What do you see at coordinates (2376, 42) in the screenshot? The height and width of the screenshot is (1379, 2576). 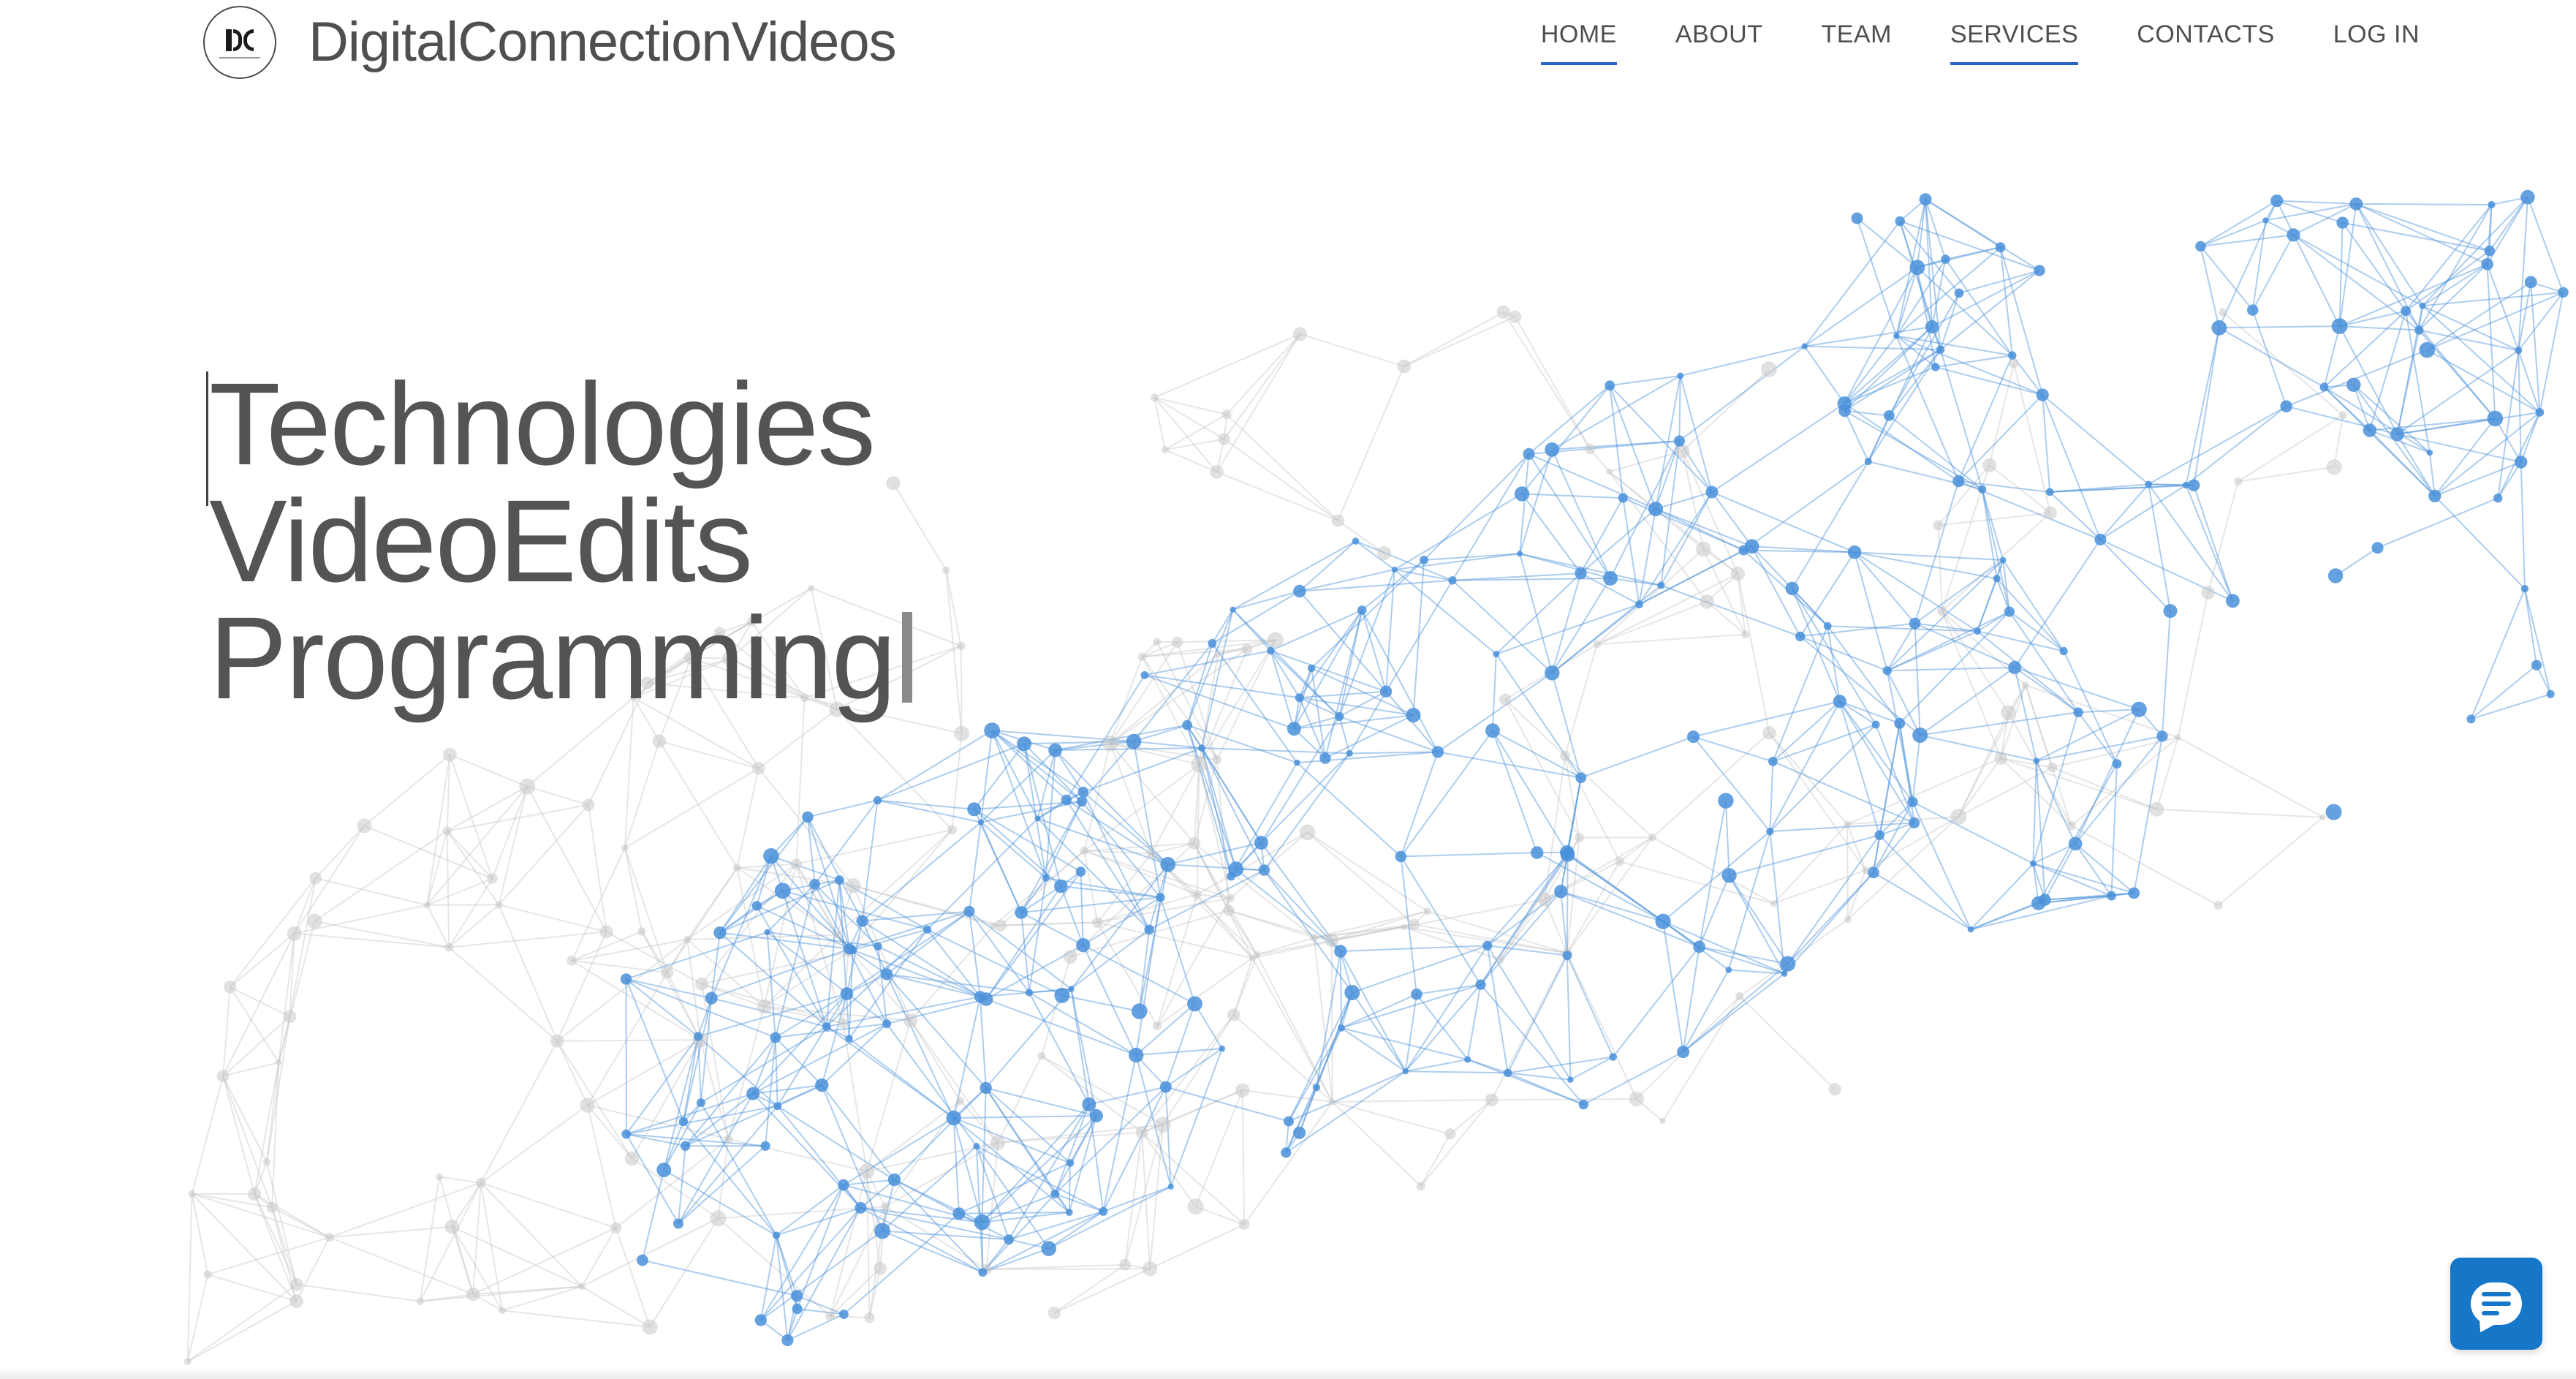 I see `nav-log-in: LOG IN` at bounding box center [2376, 42].